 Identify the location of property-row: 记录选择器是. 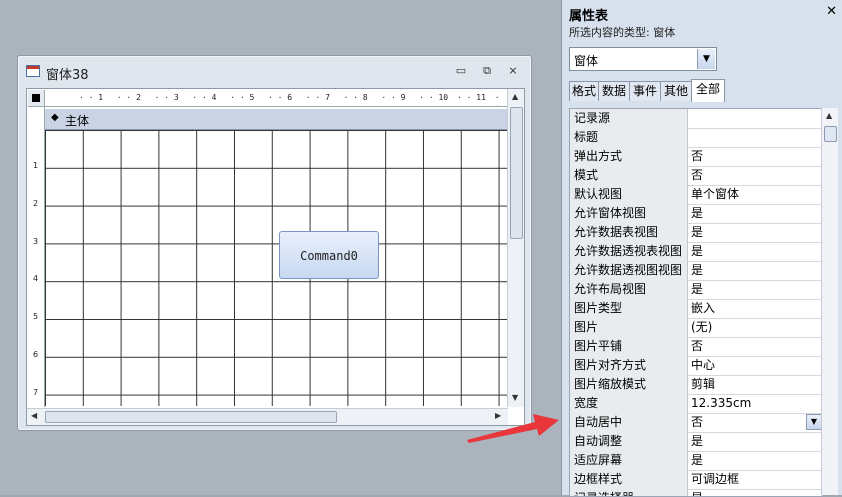
(696, 492).